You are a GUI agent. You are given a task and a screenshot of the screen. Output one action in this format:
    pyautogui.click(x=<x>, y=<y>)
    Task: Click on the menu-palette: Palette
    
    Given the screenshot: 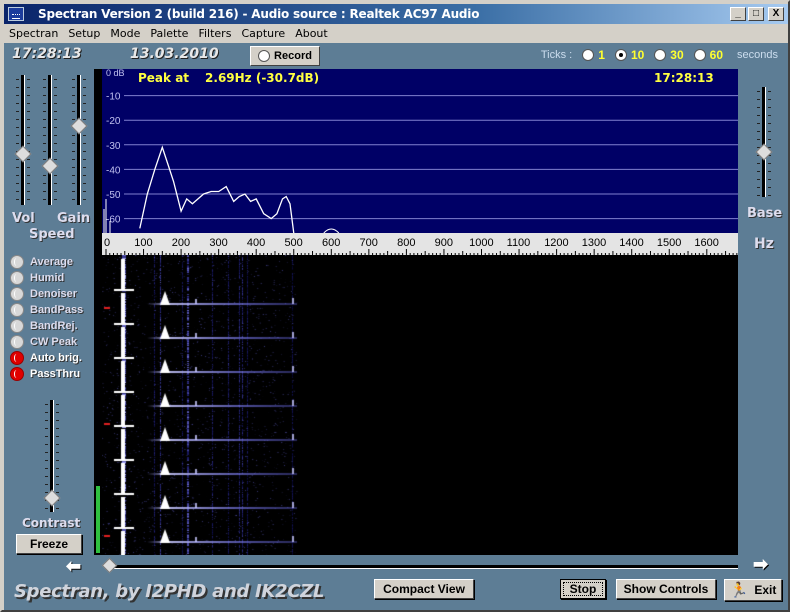 What is the action you would take?
    pyautogui.click(x=169, y=33)
    